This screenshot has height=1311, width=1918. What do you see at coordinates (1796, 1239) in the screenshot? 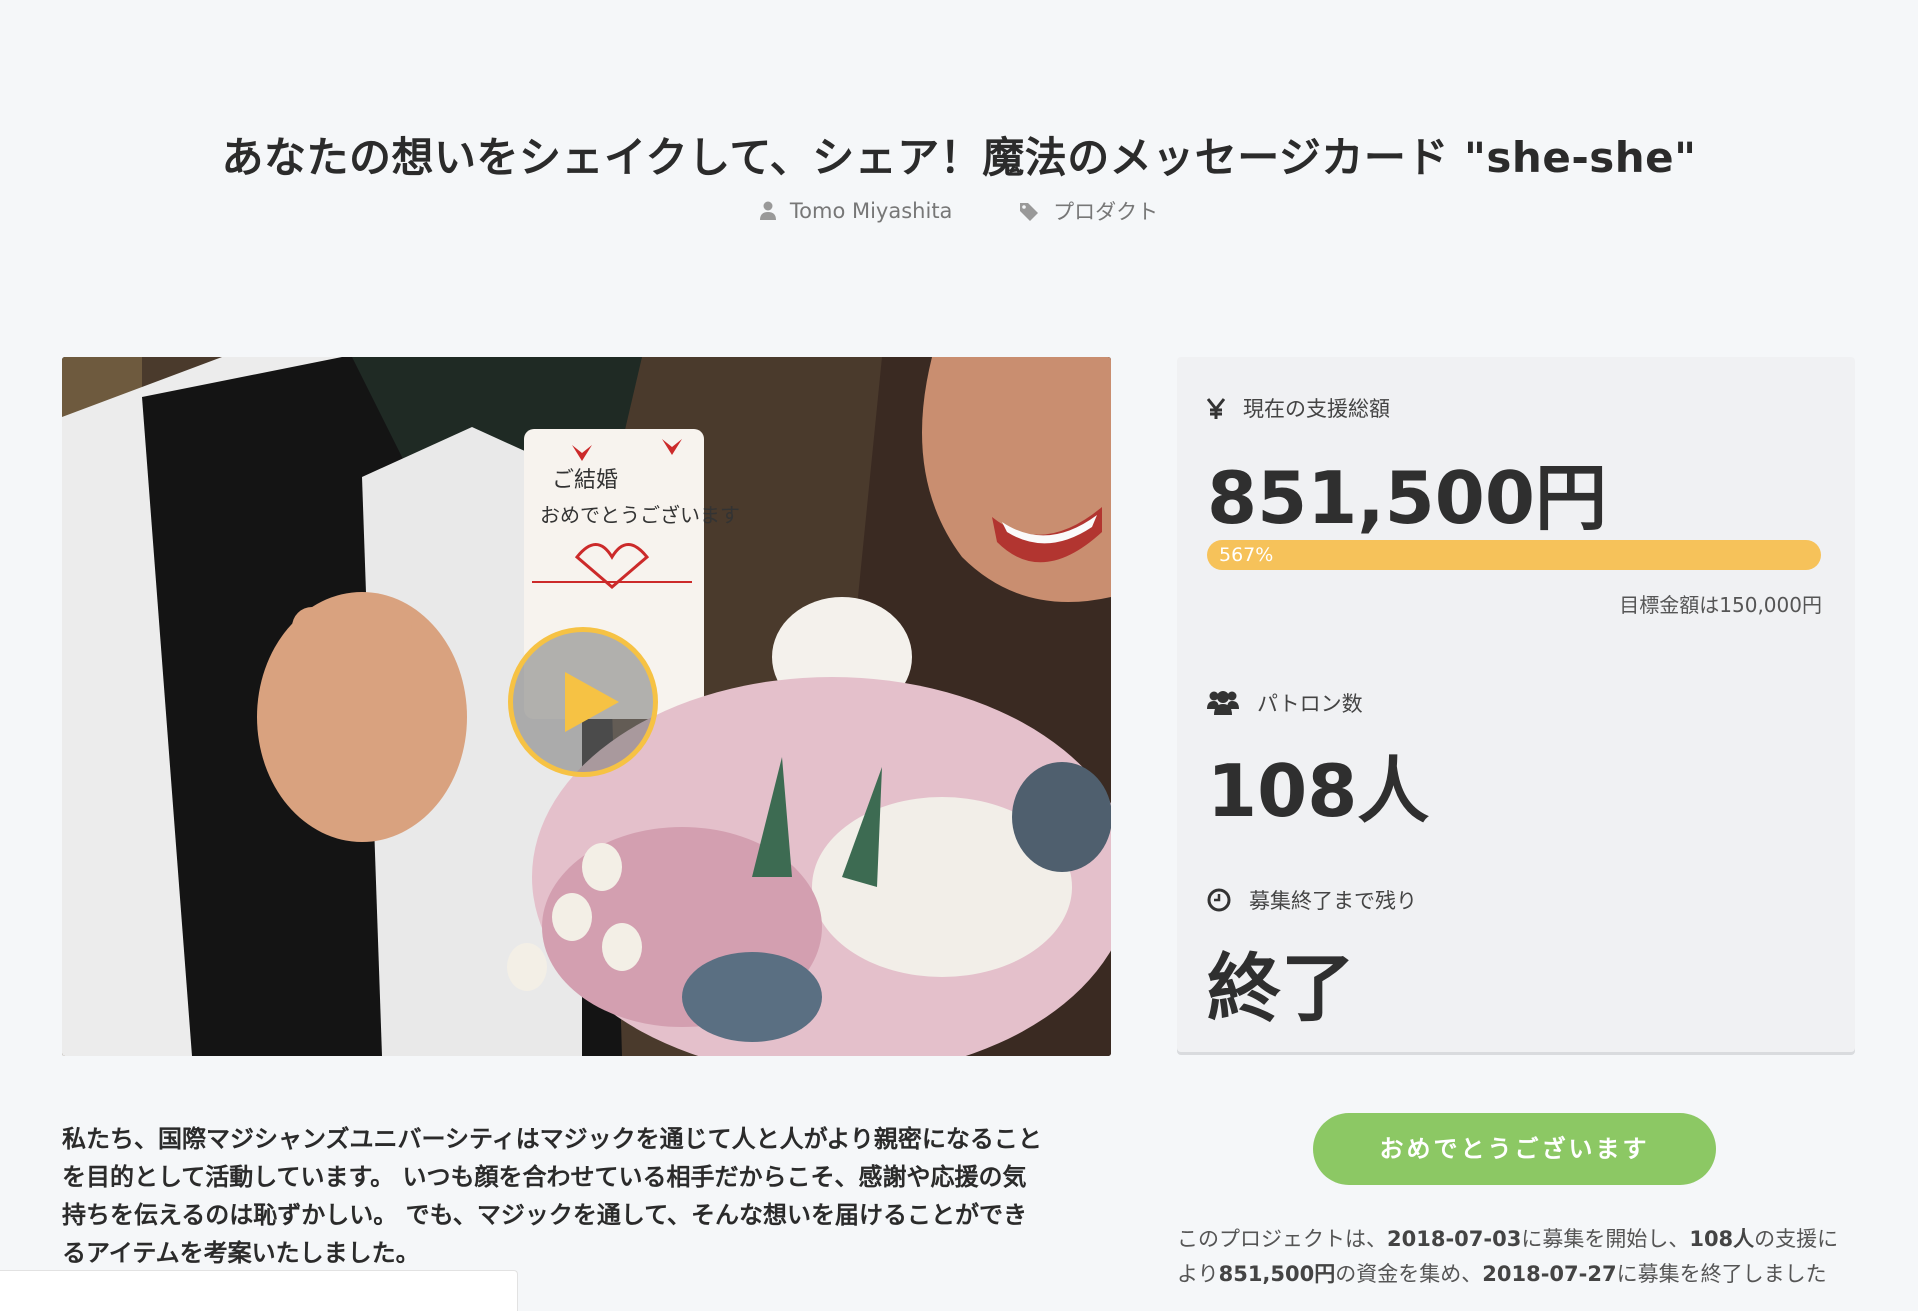
I see `summary-text: の支援に` at bounding box center [1796, 1239].